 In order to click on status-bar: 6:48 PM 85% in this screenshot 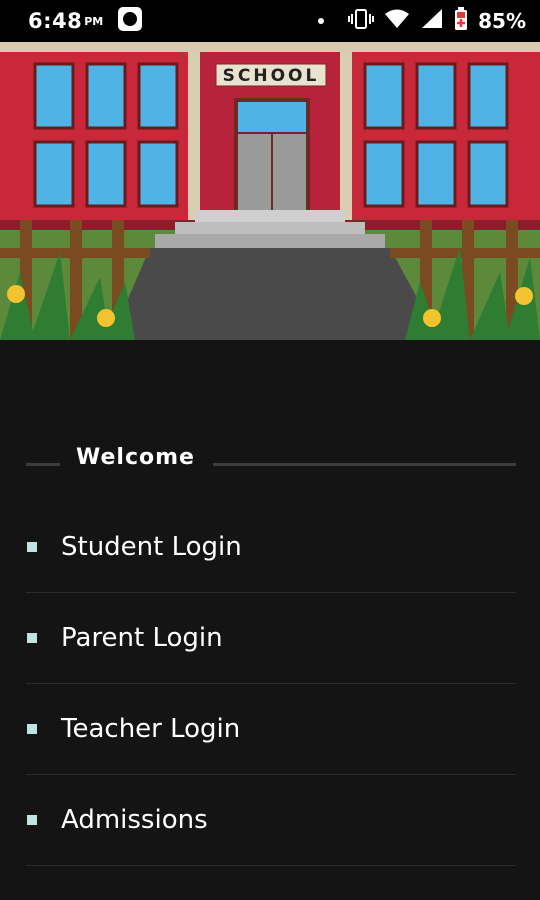, I will do `click(270, 21)`.